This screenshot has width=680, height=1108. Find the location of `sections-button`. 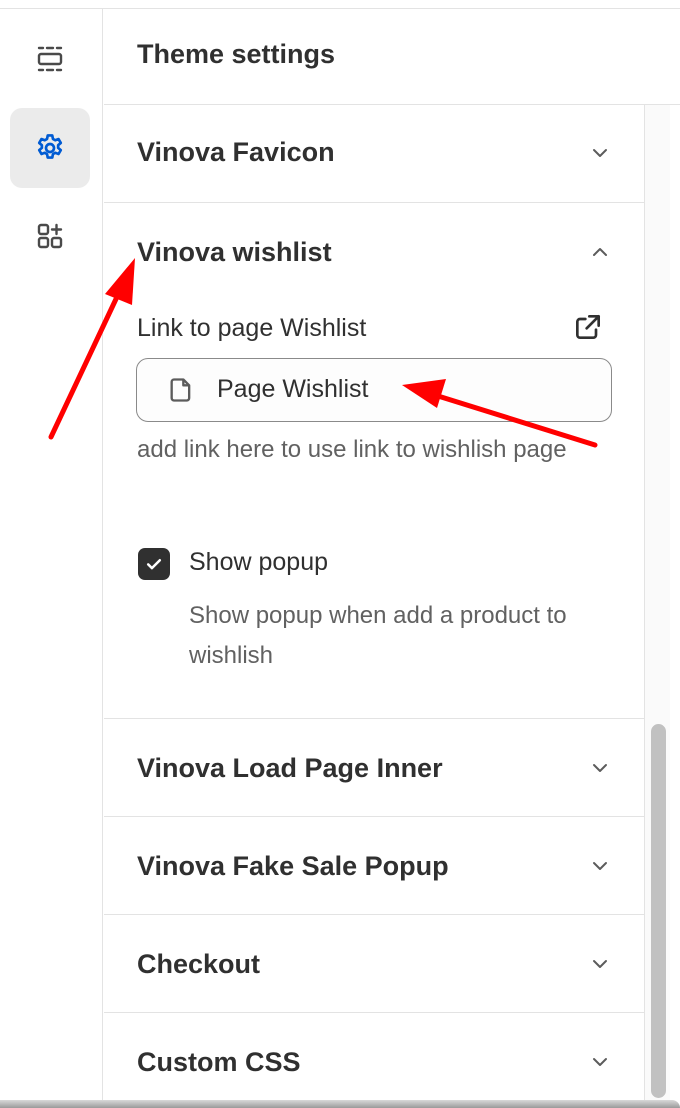

sections-button is located at coordinates (50, 59).